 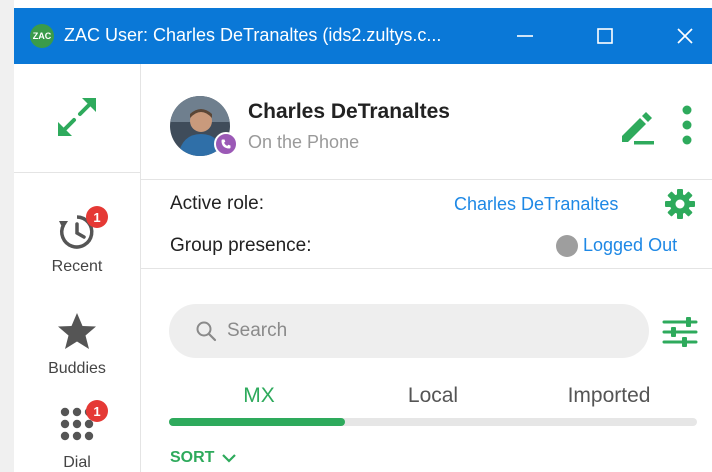 What do you see at coordinates (241, 245) in the screenshot?
I see `group-presence-label: Group presence:` at bounding box center [241, 245].